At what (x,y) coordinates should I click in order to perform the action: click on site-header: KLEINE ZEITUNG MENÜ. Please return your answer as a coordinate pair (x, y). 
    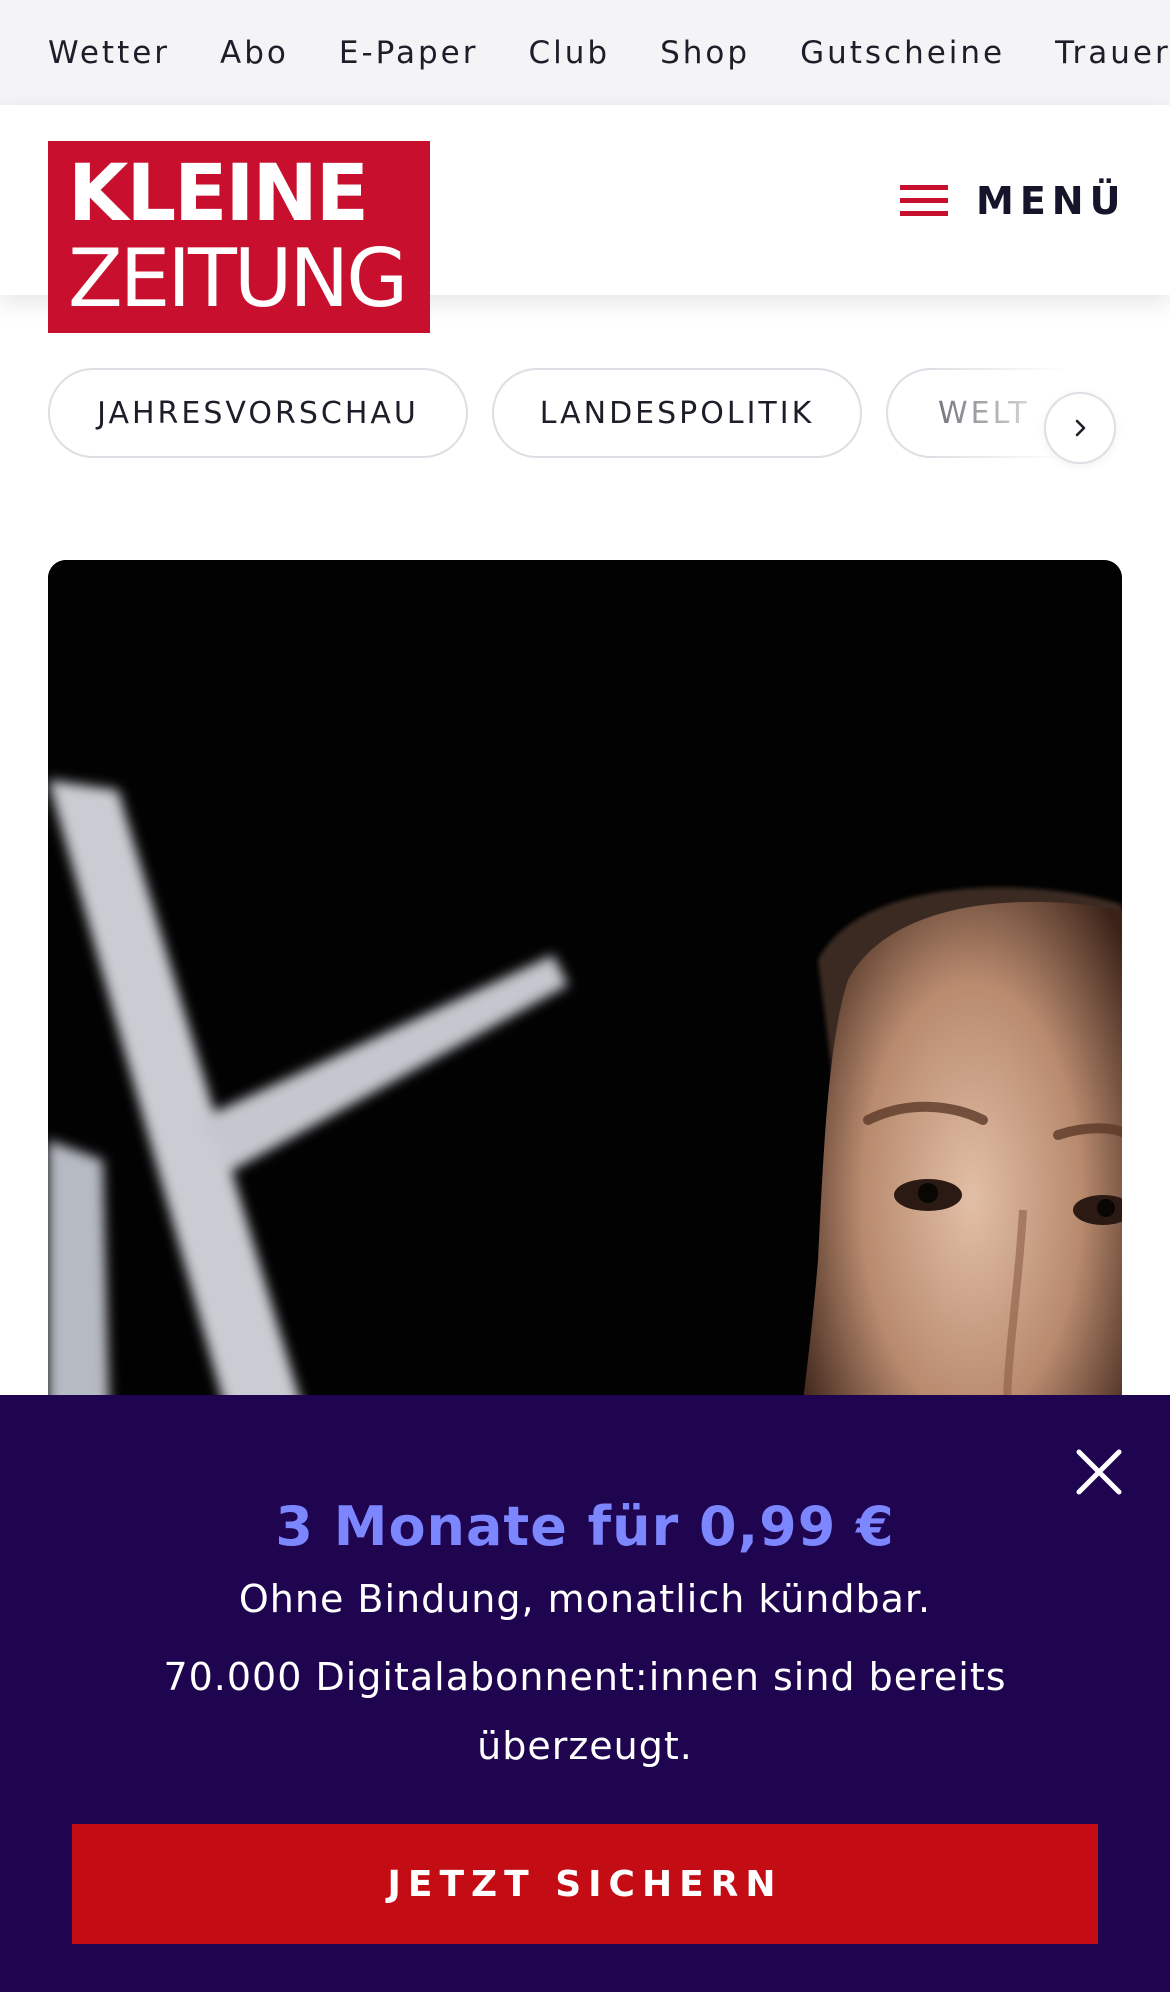
    Looking at the image, I should click on (585, 219).